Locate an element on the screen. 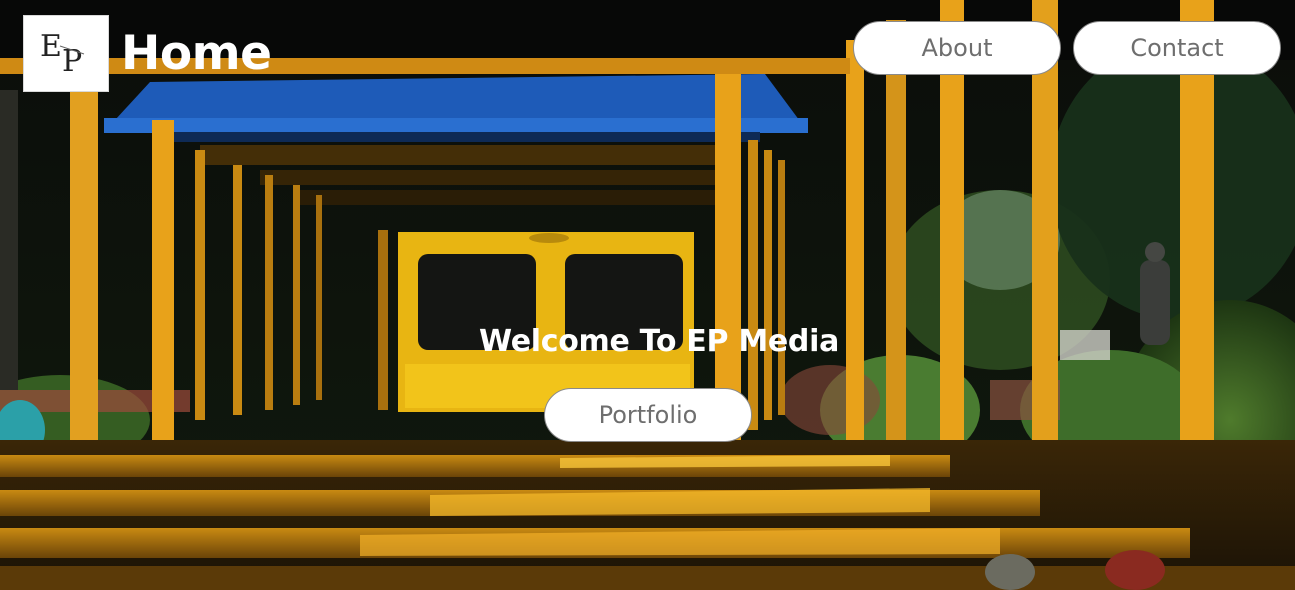 This screenshot has width=1295, height=590. page-title: Home is located at coordinates (196, 53).